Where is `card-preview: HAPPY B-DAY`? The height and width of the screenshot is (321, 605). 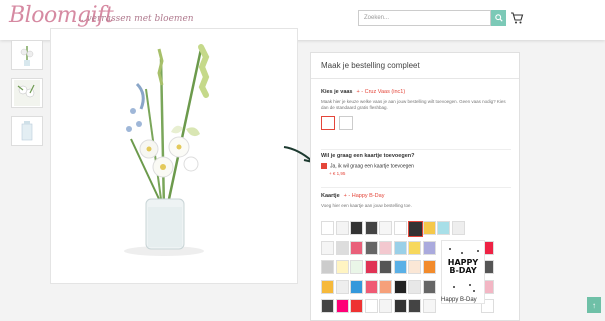 card-preview: HAPPY B-DAY is located at coordinates (463, 272).